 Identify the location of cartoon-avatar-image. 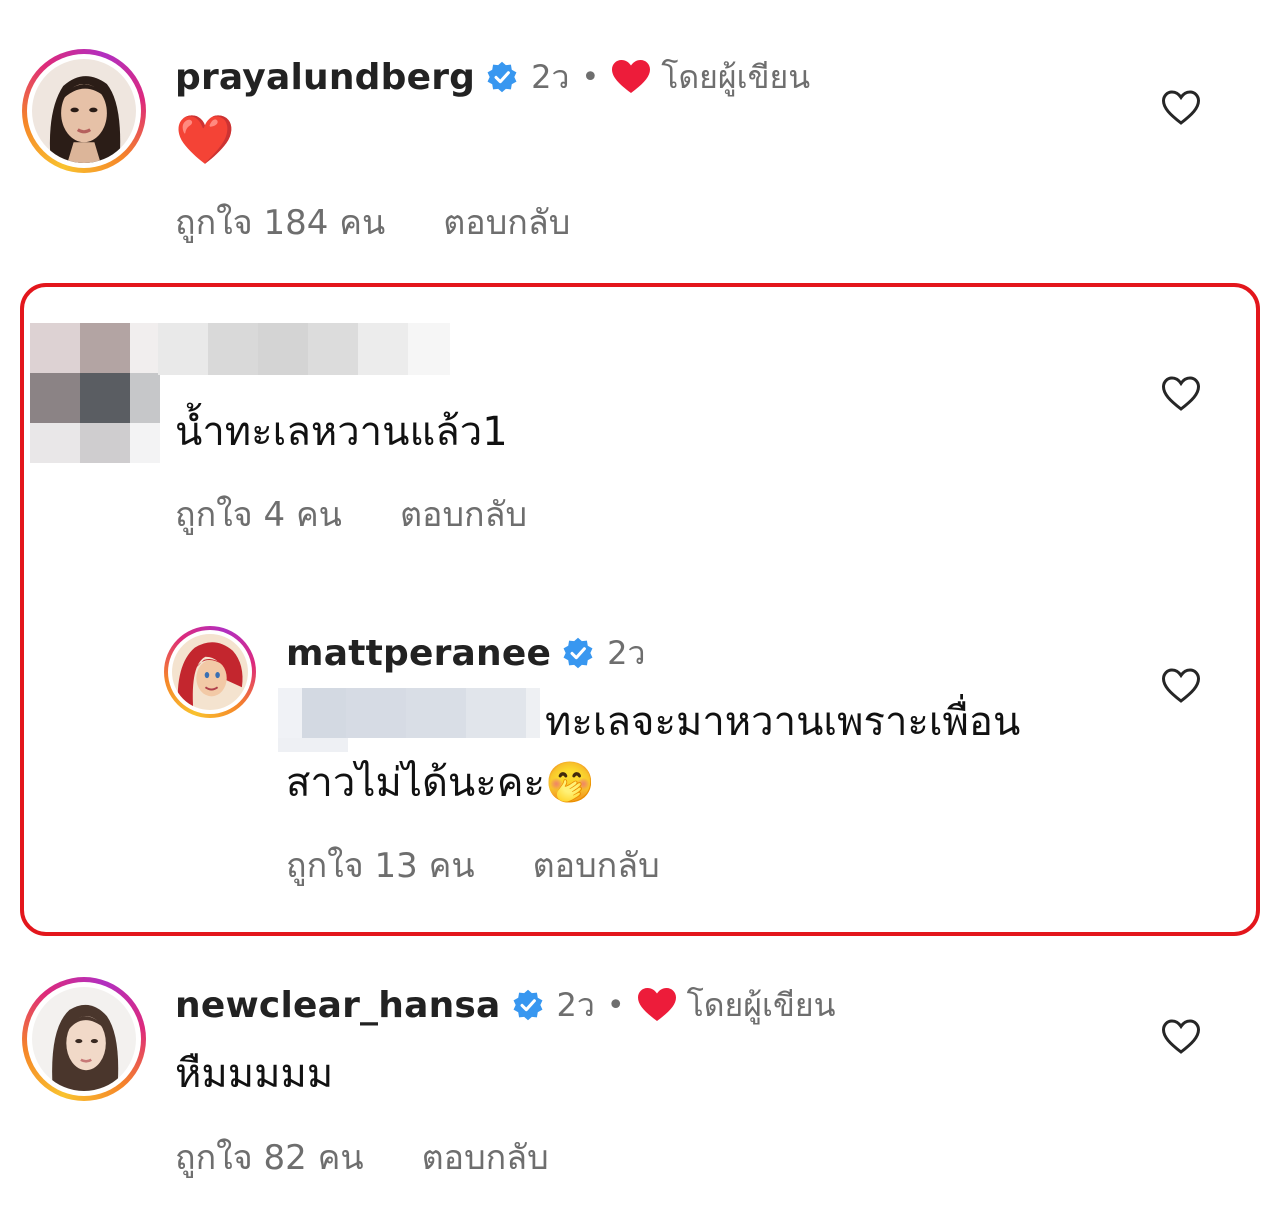
(210, 672).